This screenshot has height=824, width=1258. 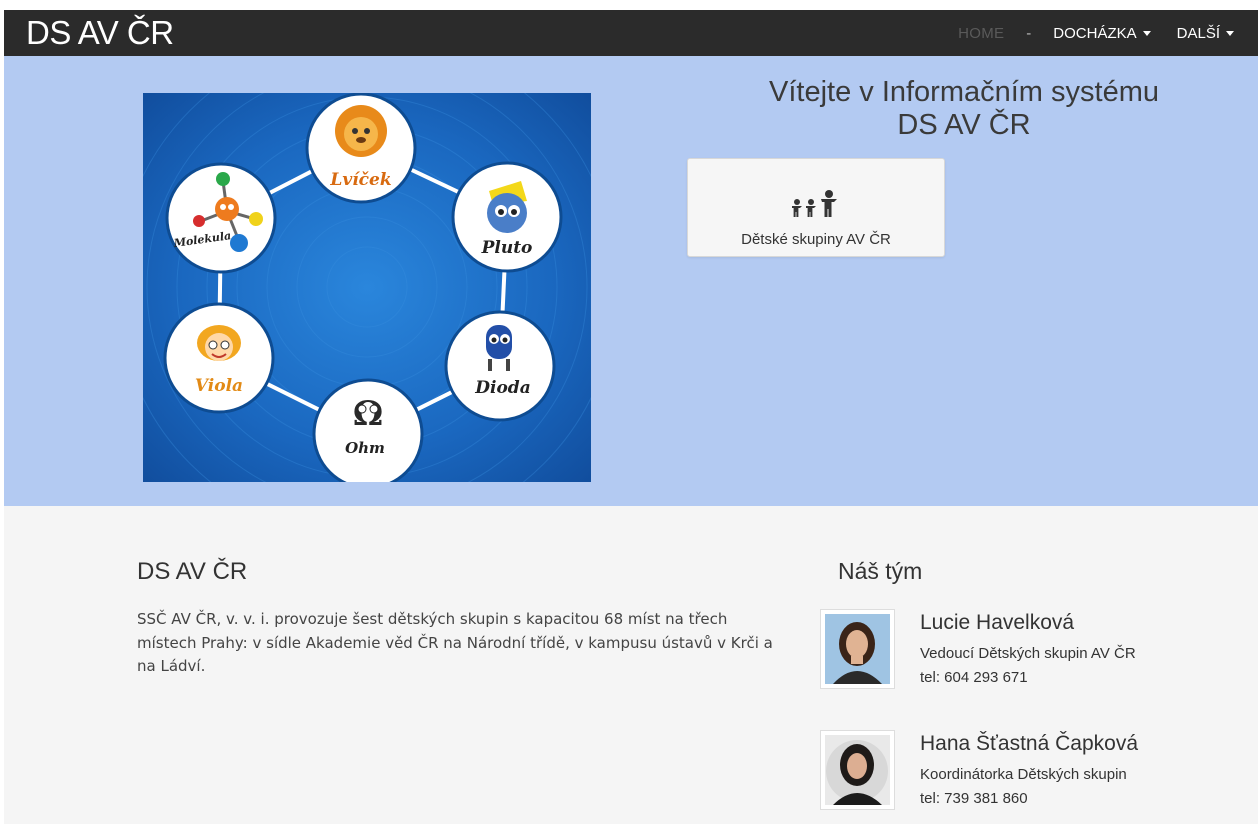 What do you see at coordinates (1028, 653) in the screenshot?
I see `team-member-role: Vedoucí Dětských skupin AV ČR` at bounding box center [1028, 653].